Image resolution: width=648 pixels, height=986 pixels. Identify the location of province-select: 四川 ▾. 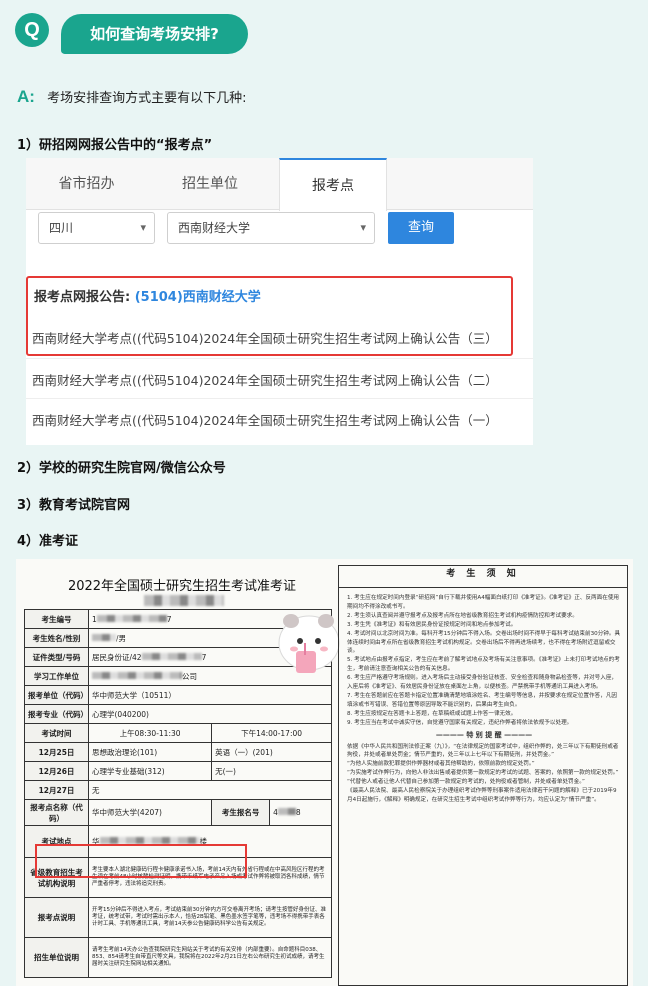
(96, 228).